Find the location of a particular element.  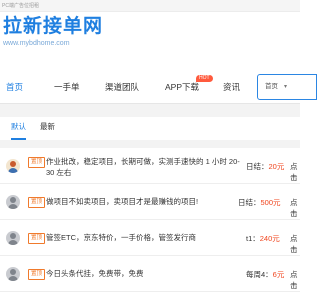

list-item: 置顶 今日头条代挂，免费带，免费 每周4：6元 点击 is located at coordinates (150, 274).